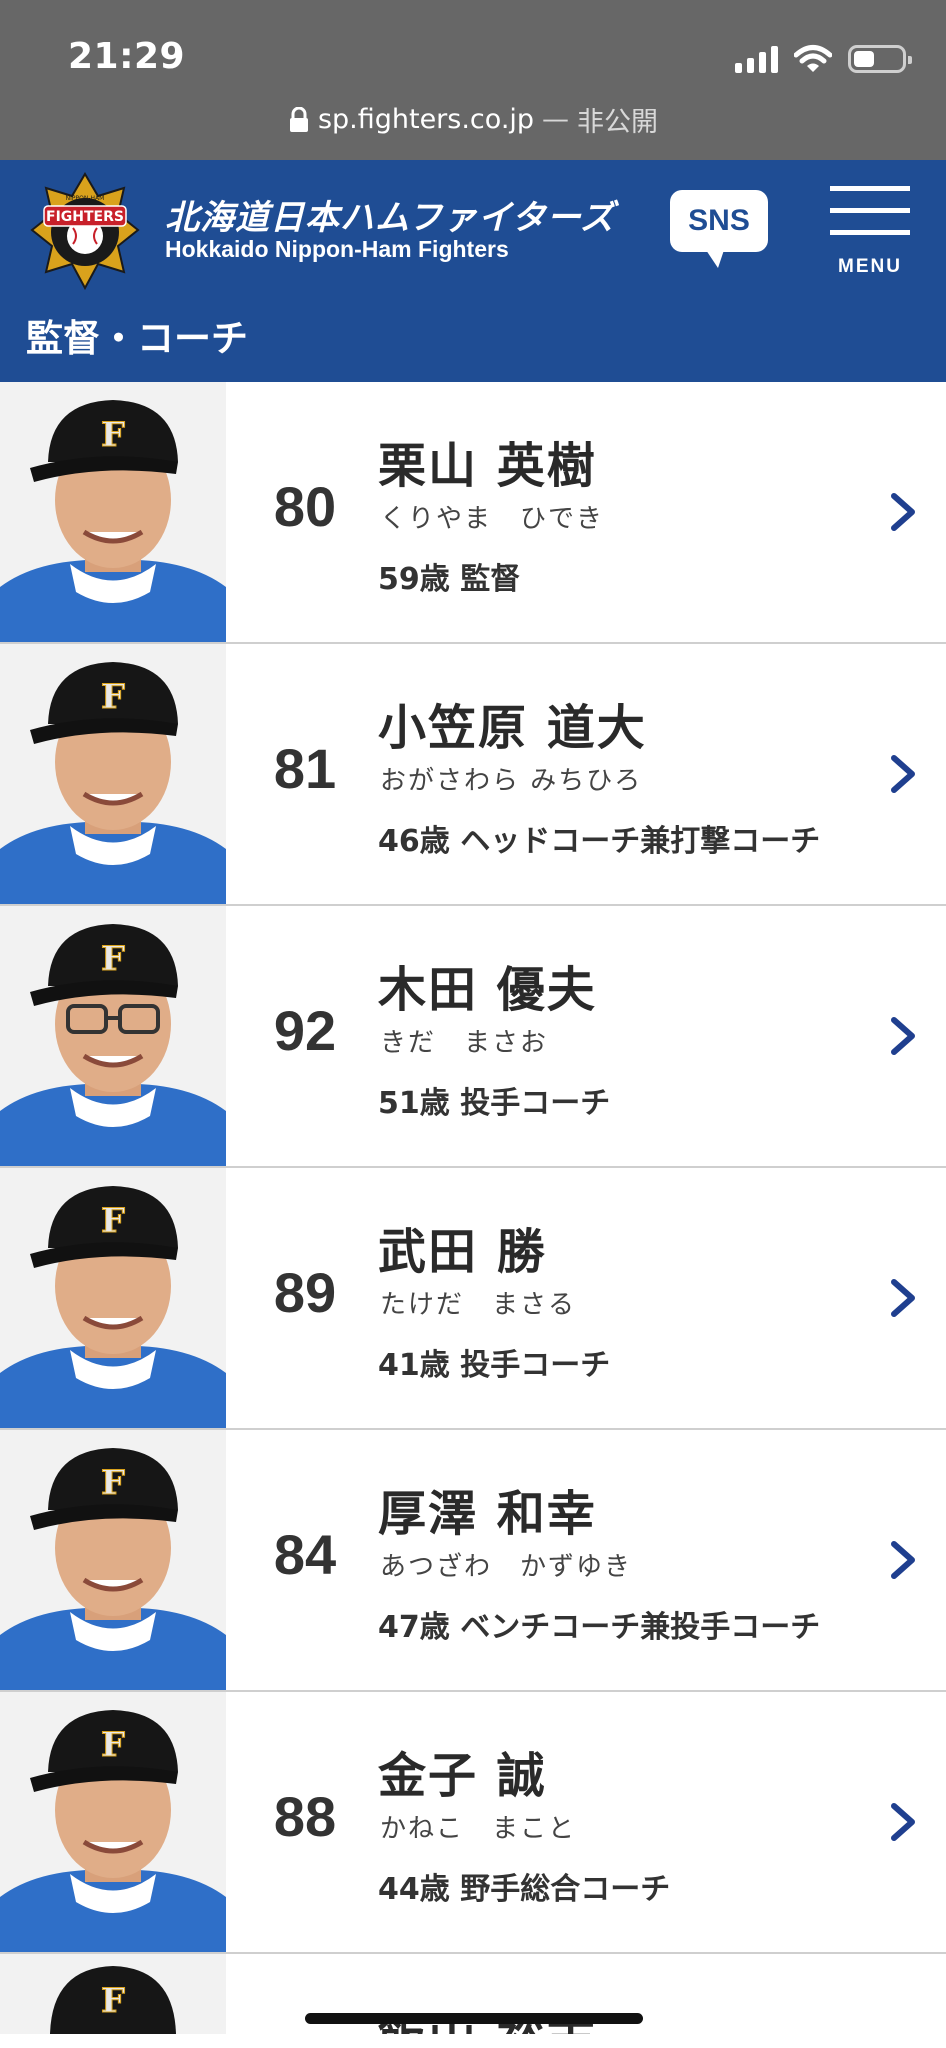 The height and width of the screenshot is (2048, 946). I want to click on privacy-label: 非公開, so click(618, 122).